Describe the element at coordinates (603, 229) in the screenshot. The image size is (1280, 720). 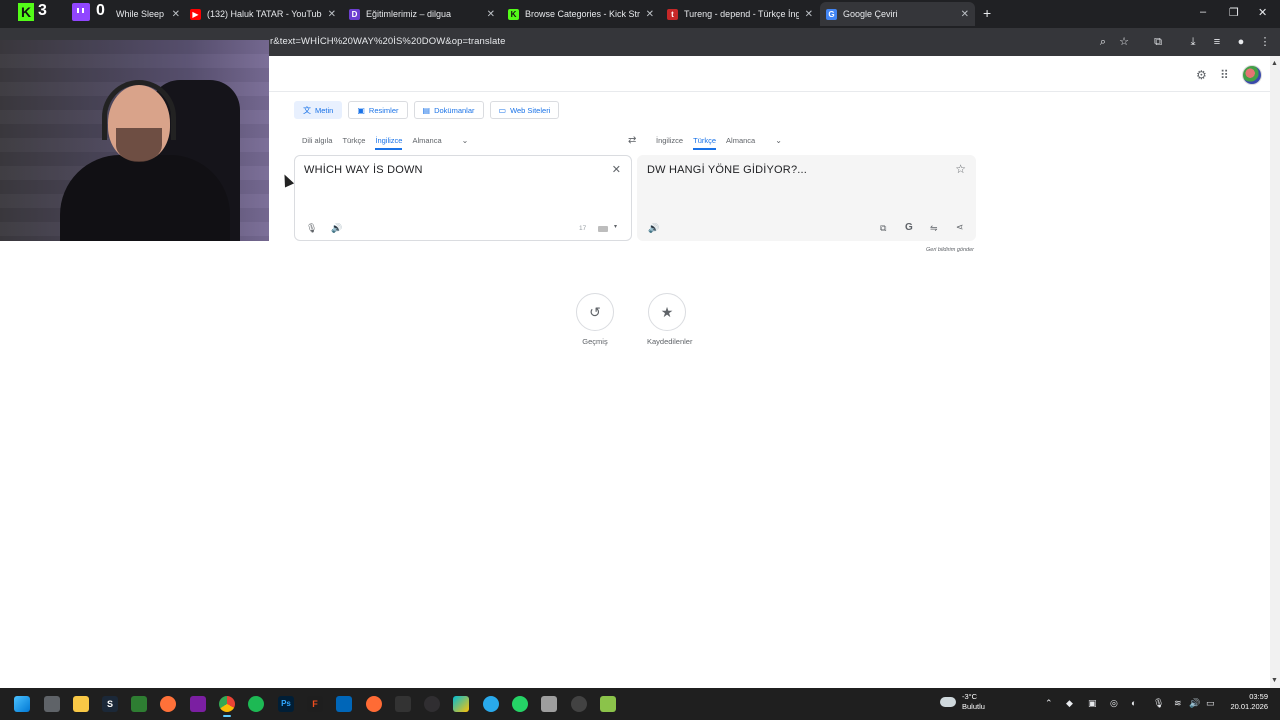
I see `keyboard-icon` at that location.